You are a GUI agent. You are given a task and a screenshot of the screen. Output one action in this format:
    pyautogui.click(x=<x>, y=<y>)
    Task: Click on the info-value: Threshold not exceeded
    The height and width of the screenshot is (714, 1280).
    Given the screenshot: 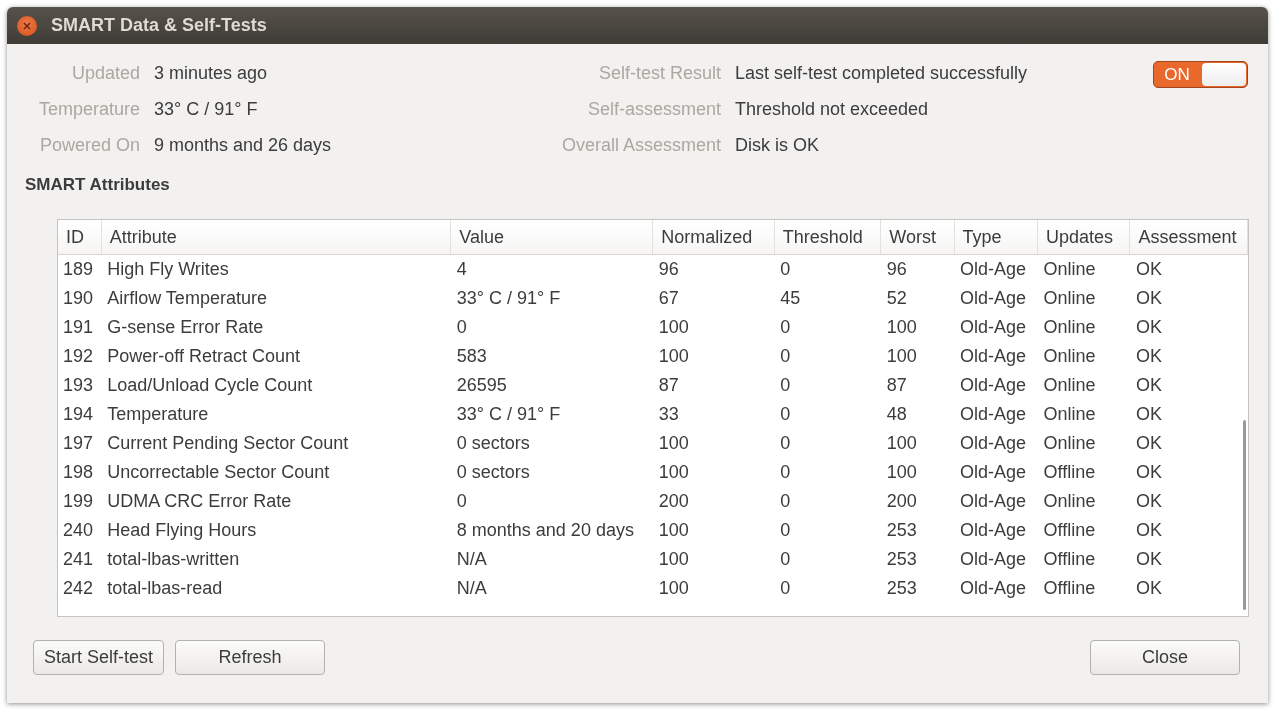 What is the action you would take?
    pyautogui.click(x=832, y=109)
    